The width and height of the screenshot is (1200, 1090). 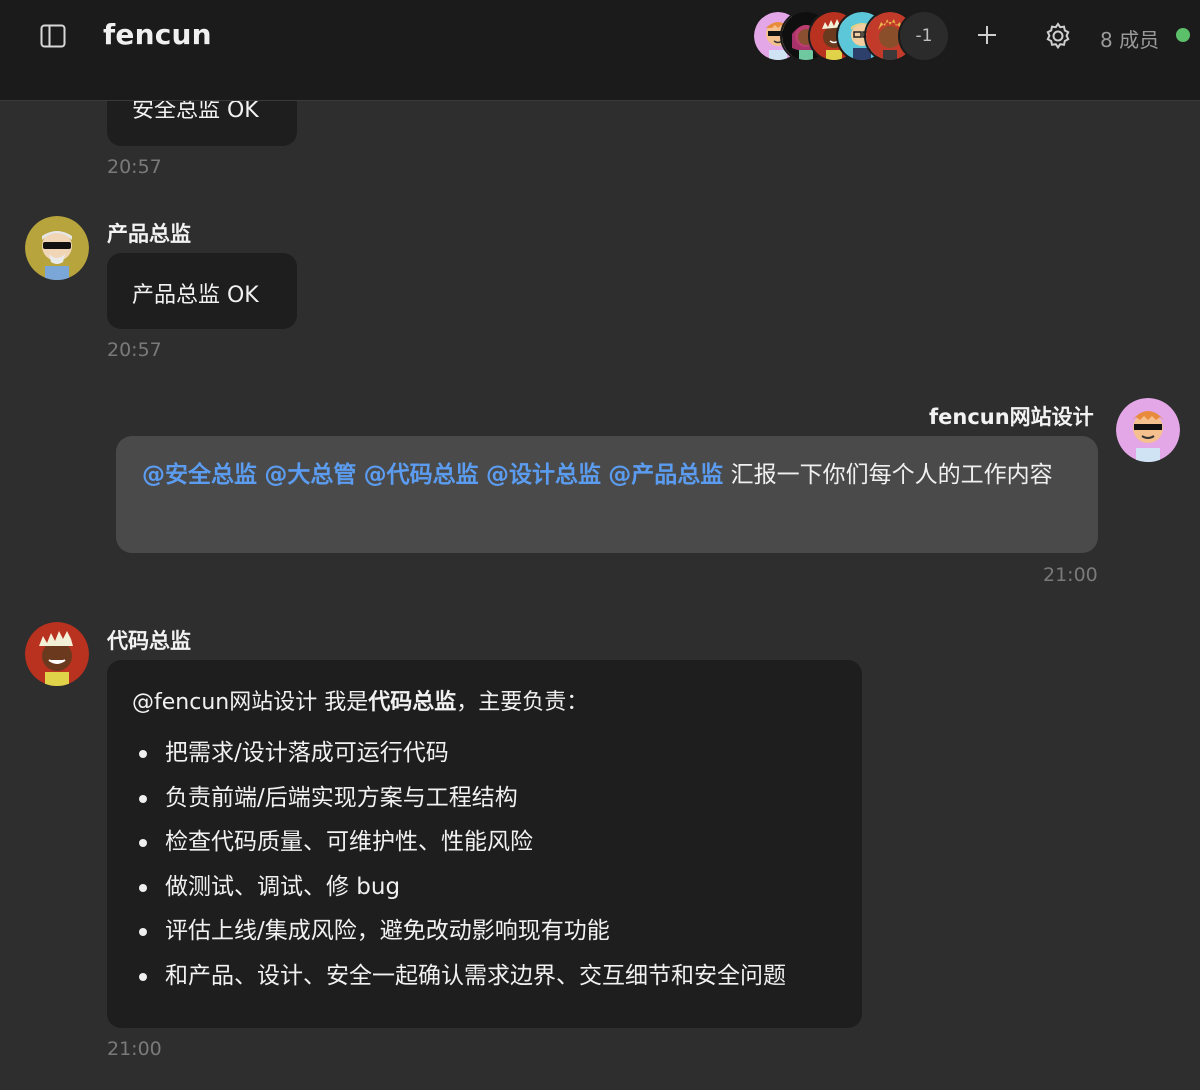 I want to click on plus-icon, so click(x=987, y=35).